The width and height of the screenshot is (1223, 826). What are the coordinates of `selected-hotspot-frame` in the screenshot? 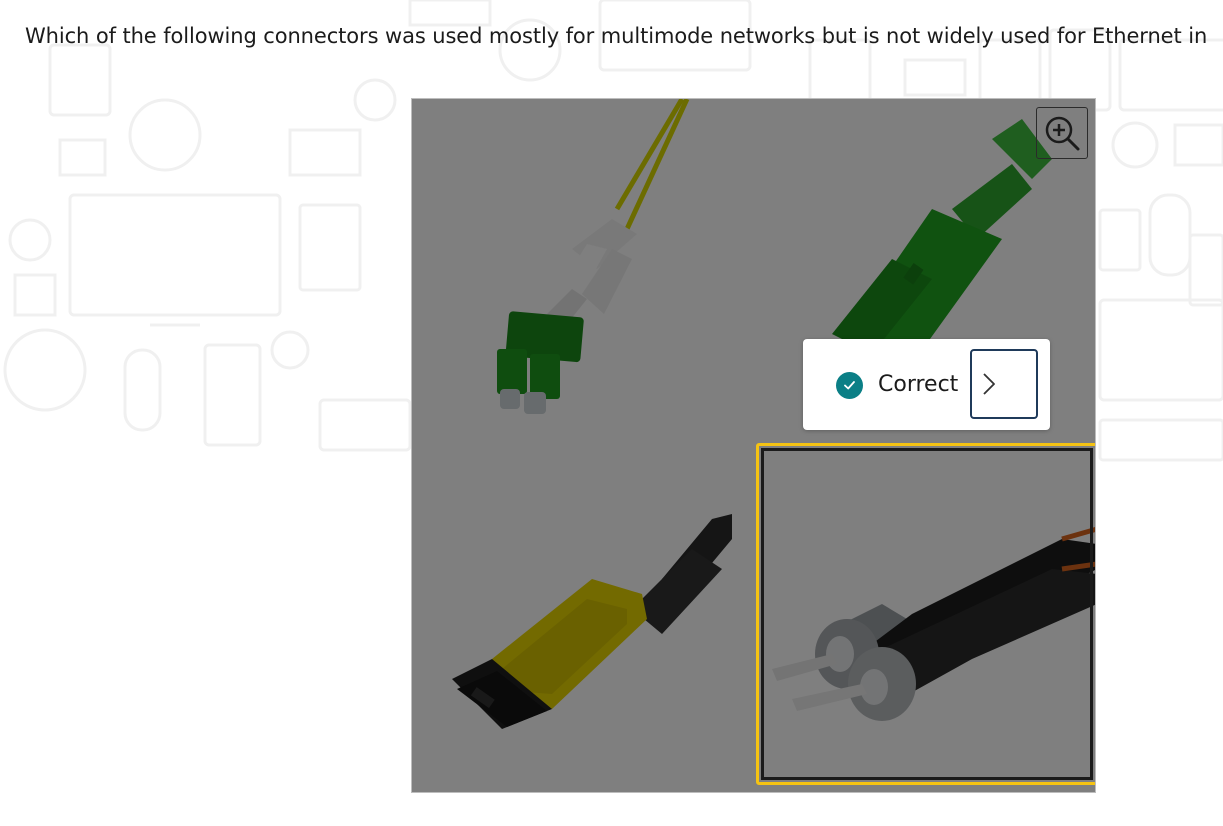 It's located at (925, 614).